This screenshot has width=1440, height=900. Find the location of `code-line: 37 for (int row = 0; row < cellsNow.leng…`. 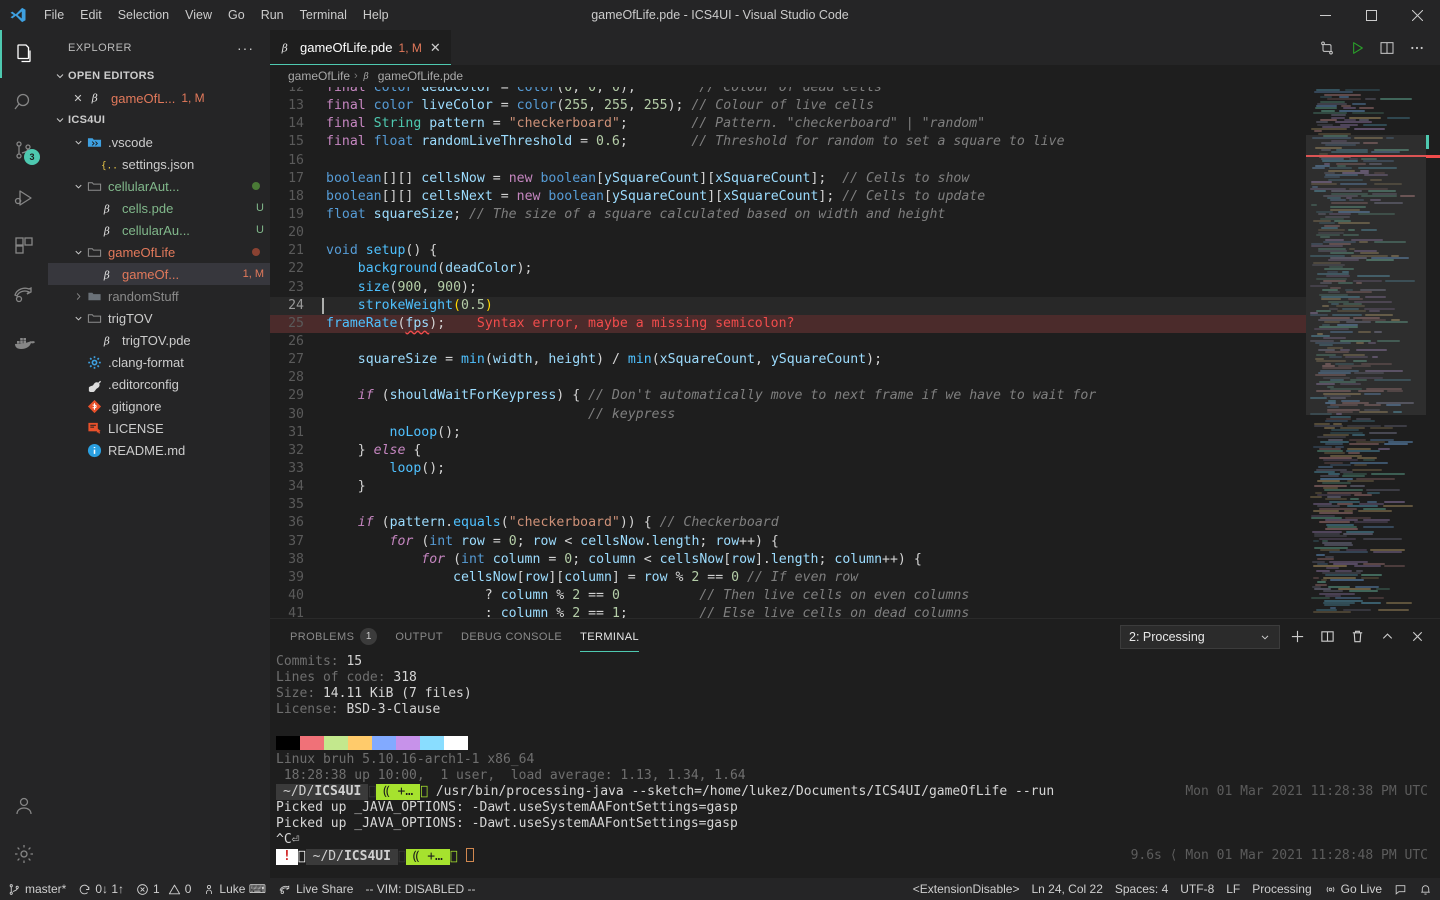

code-line: 37 for (int row = 0; row < cellsNow.leng… is located at coordinates (788, 542).